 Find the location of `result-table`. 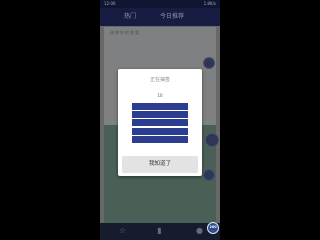

result-table is located at coordinates (160, 123).